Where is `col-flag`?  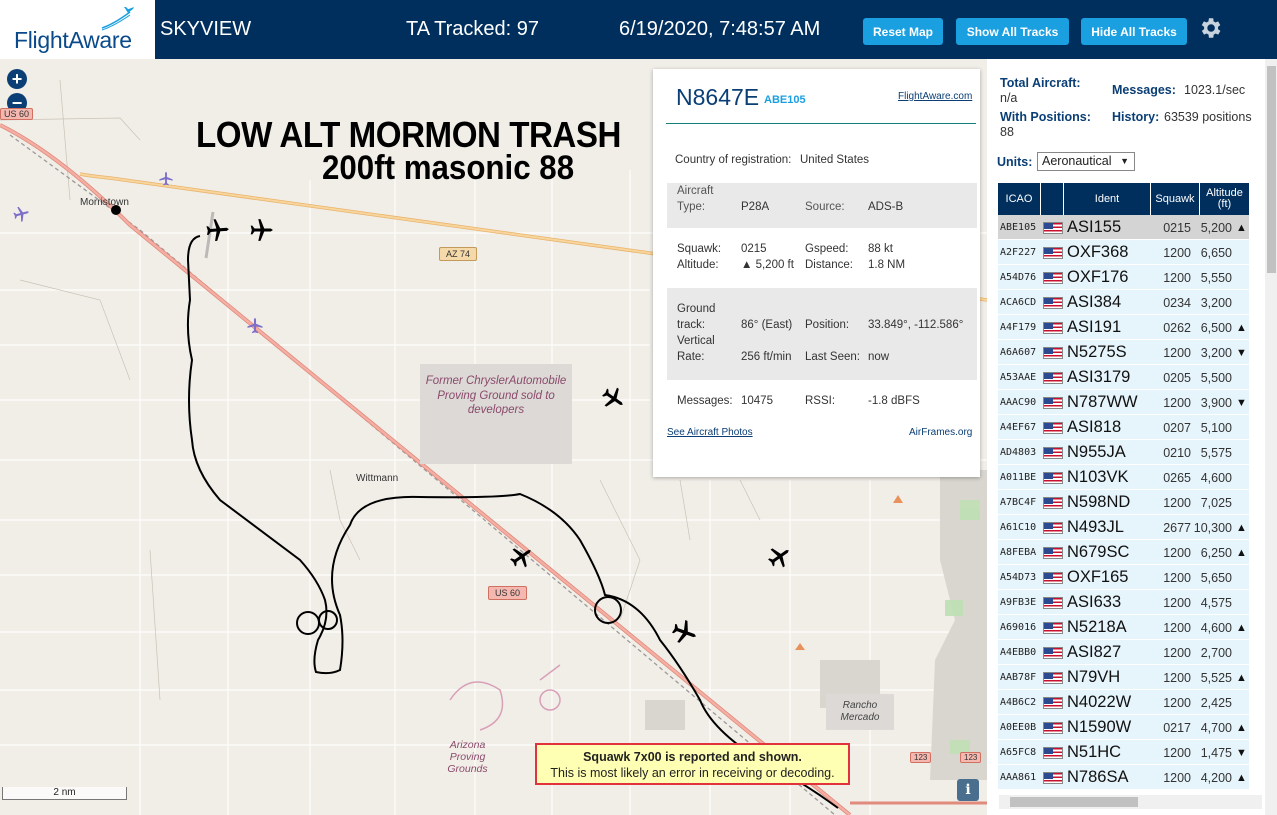 col-flag is located at coordinates (1052, 199).